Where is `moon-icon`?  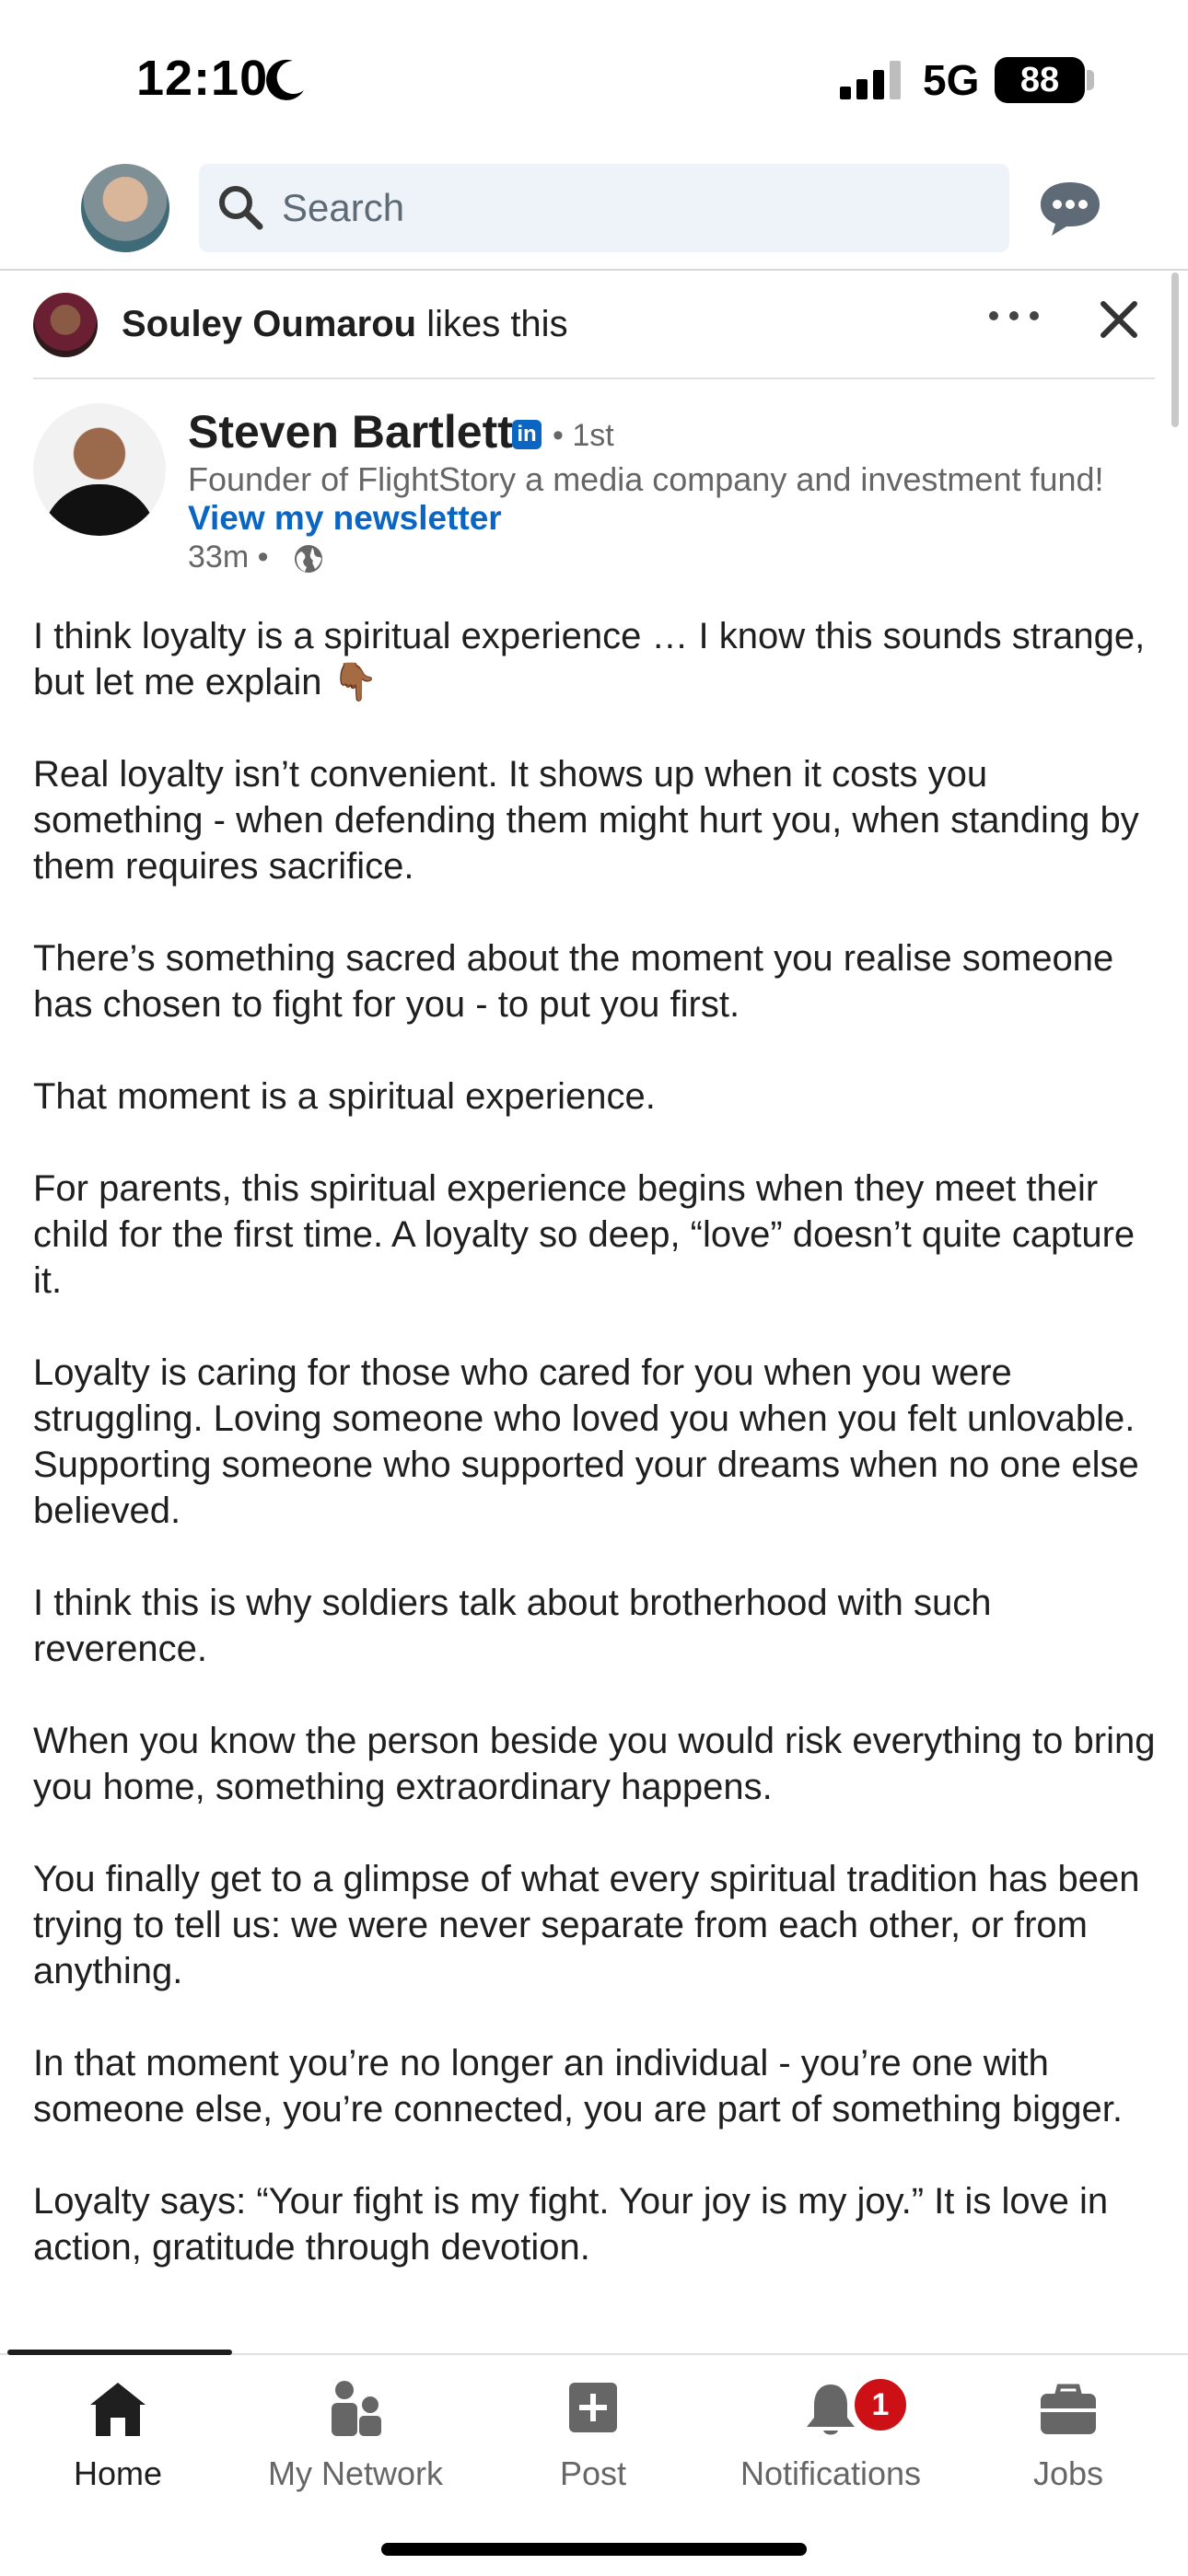
moon-icon is located at coordinates (285, 79).